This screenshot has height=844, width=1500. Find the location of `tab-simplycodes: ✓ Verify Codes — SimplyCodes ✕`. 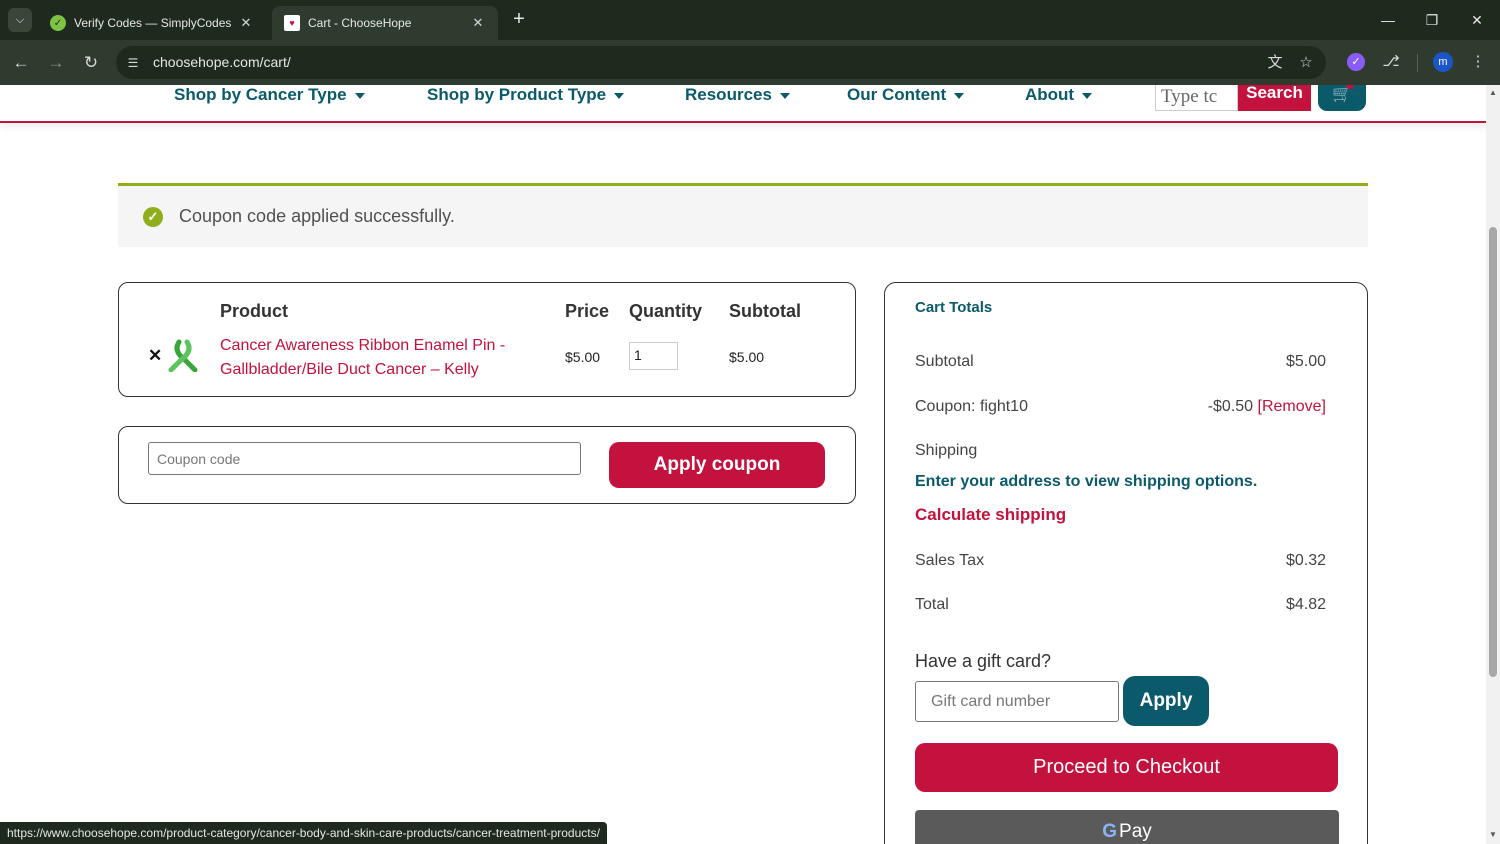

tab-simplycodes: ✓ Verify Codes — SimplyCodes ✕ is located at coordinates (152, 23).